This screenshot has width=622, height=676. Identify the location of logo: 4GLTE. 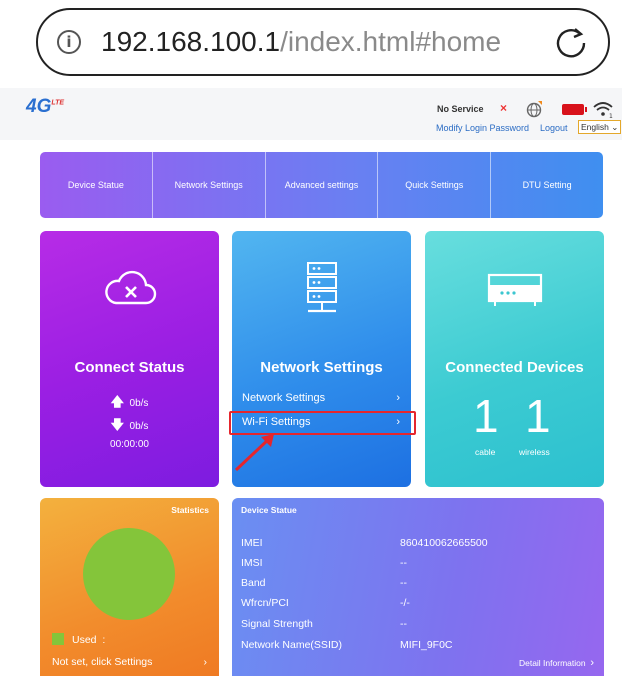
(45, 107).